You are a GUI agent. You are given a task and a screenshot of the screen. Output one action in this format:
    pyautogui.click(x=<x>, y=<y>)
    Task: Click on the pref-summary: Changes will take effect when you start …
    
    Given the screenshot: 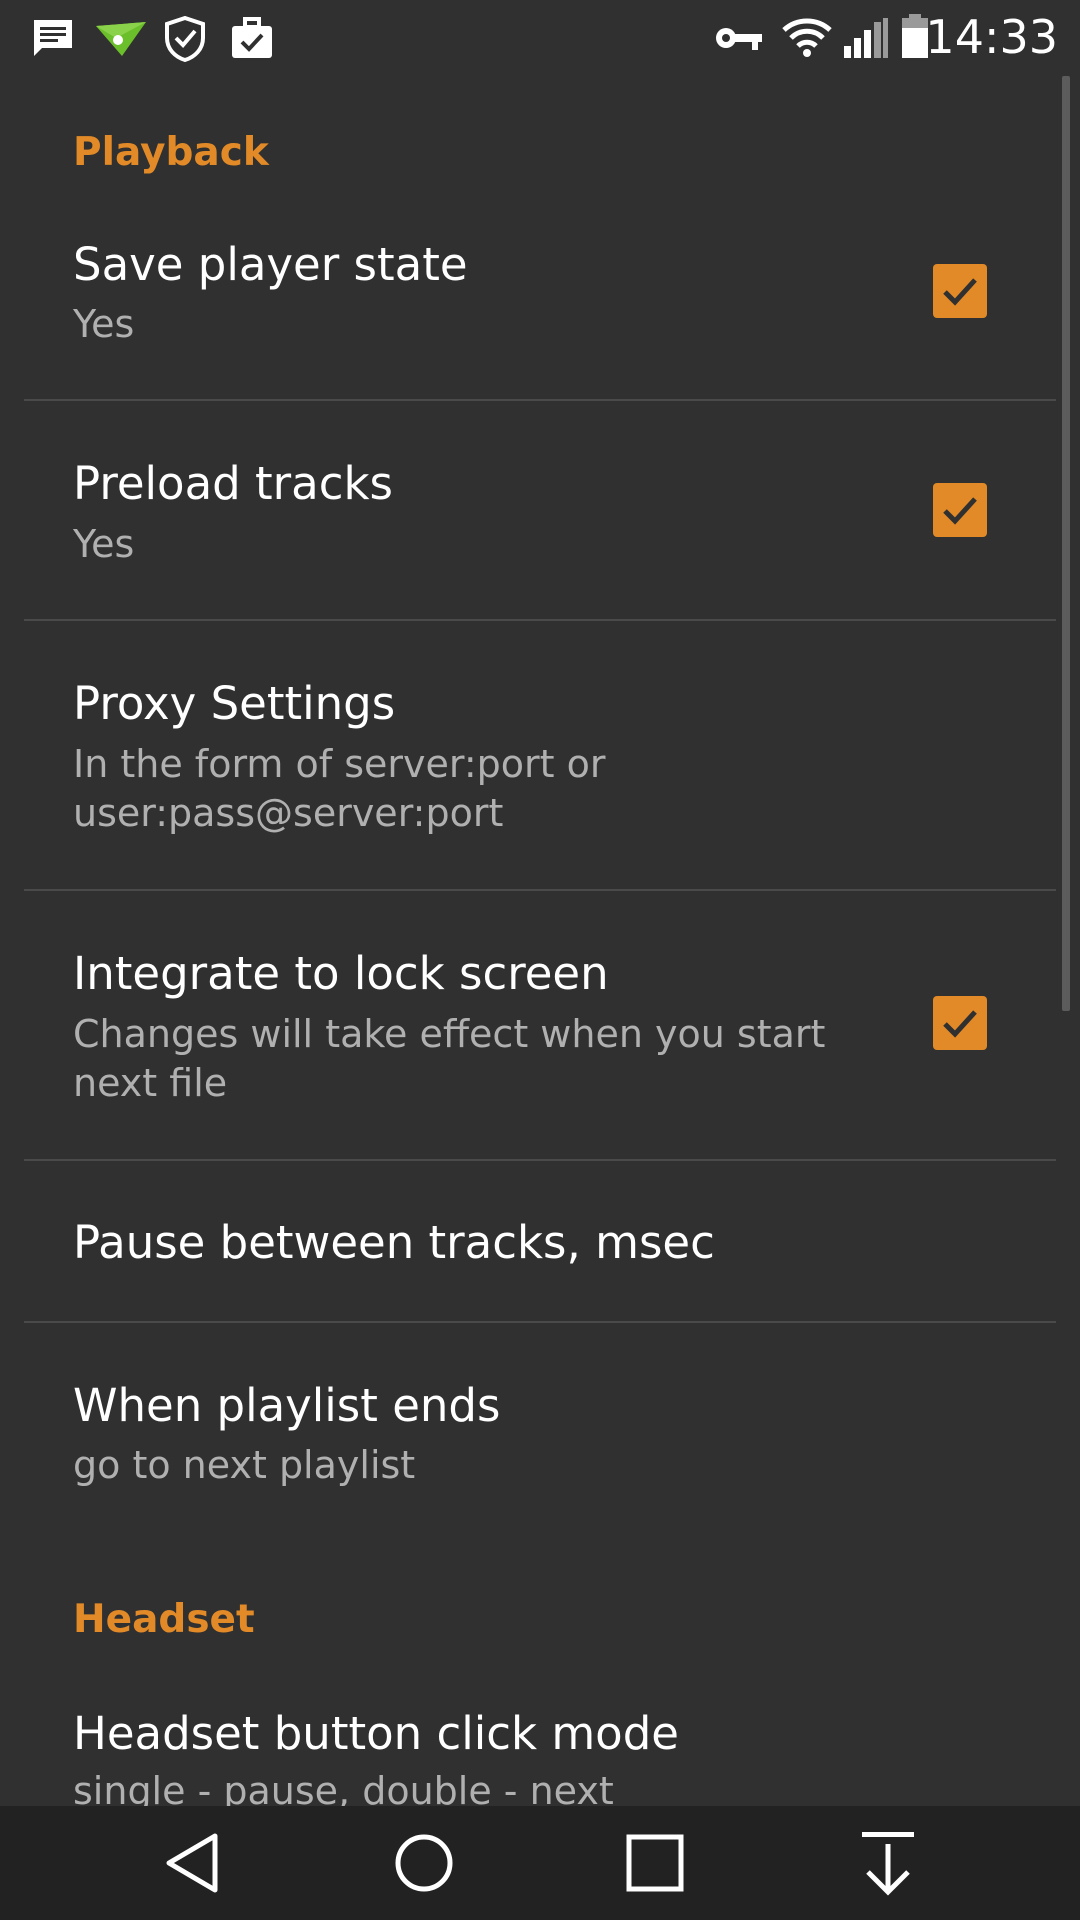 What is the action you would take?
    pyautogui.click(x=449, y=1058)
    